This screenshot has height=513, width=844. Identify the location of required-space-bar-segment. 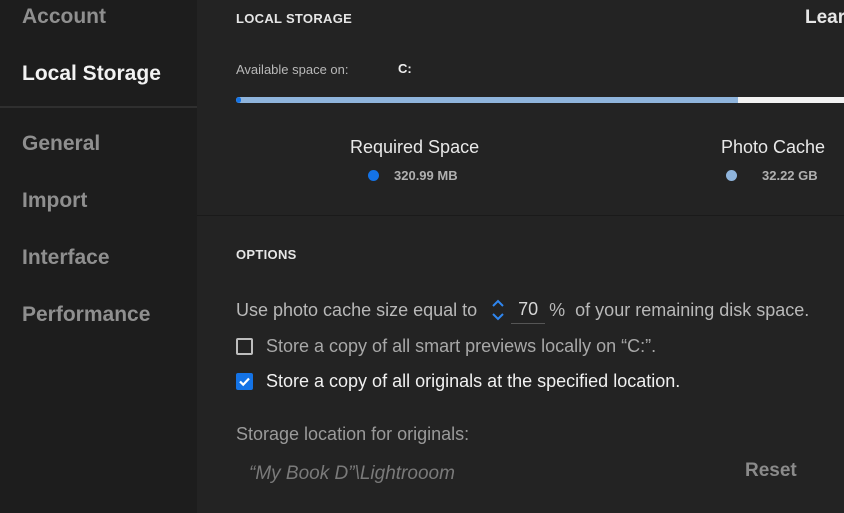
(238, 100).